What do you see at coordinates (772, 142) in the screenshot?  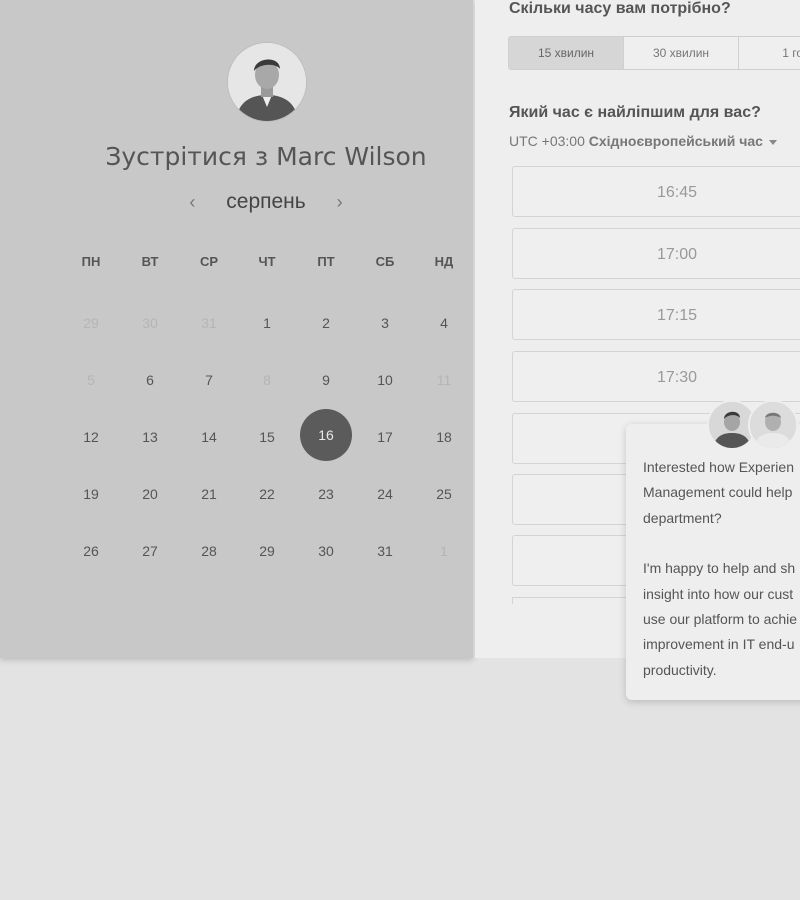 I see `caret-down-icon` at bounding box center [772, 142].